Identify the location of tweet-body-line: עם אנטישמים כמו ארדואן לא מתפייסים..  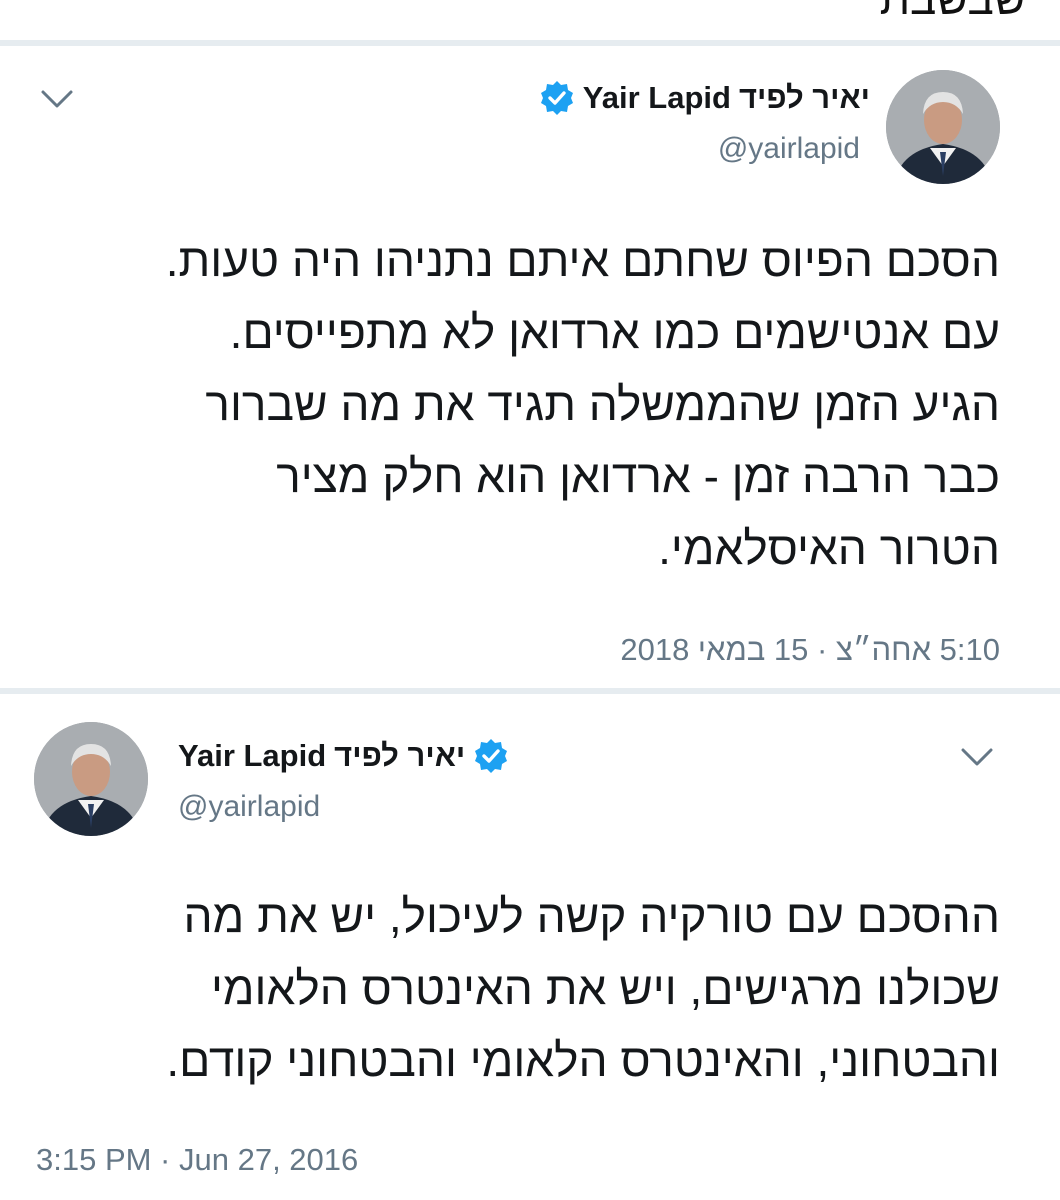
(614, 332).